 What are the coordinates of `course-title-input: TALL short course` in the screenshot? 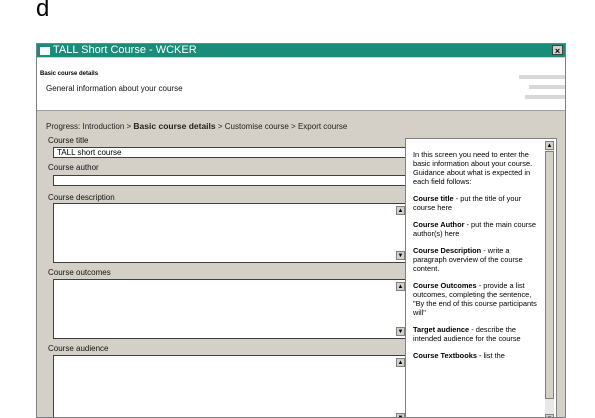 It's located at (230, 152).